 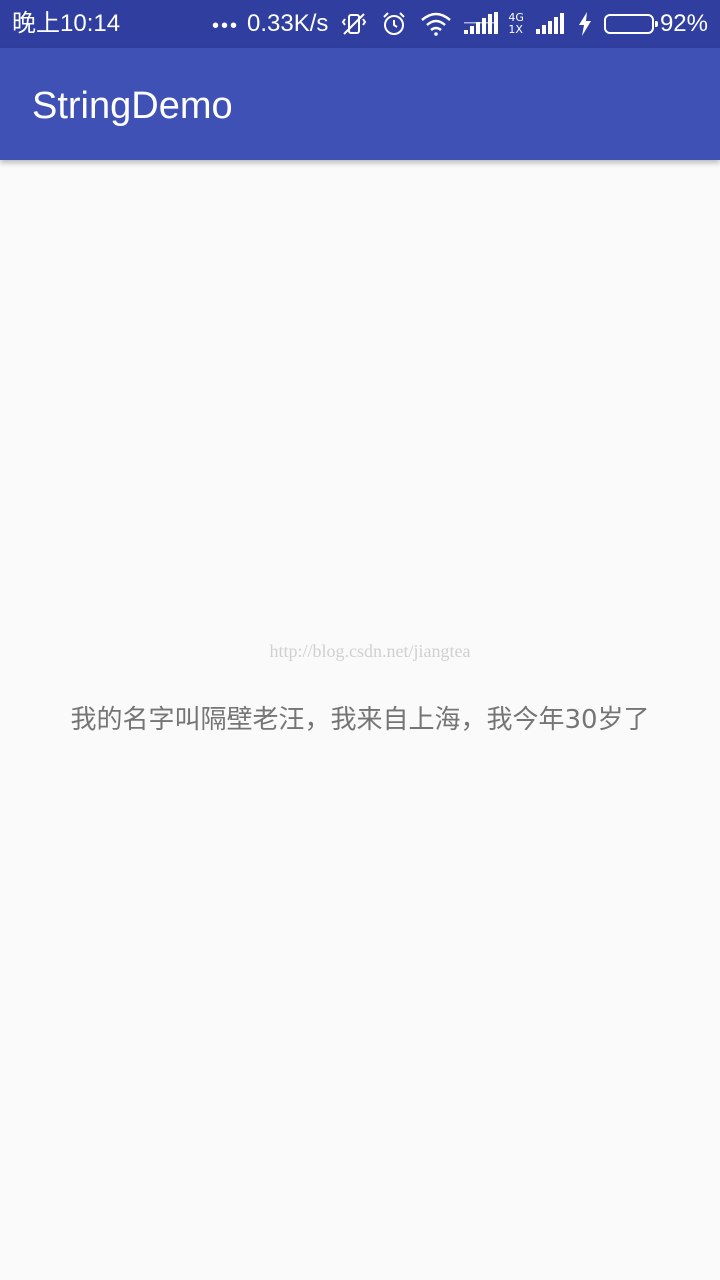 I want to click on network-speed: ••• 0.33K/s, so click(x=270, y=24).